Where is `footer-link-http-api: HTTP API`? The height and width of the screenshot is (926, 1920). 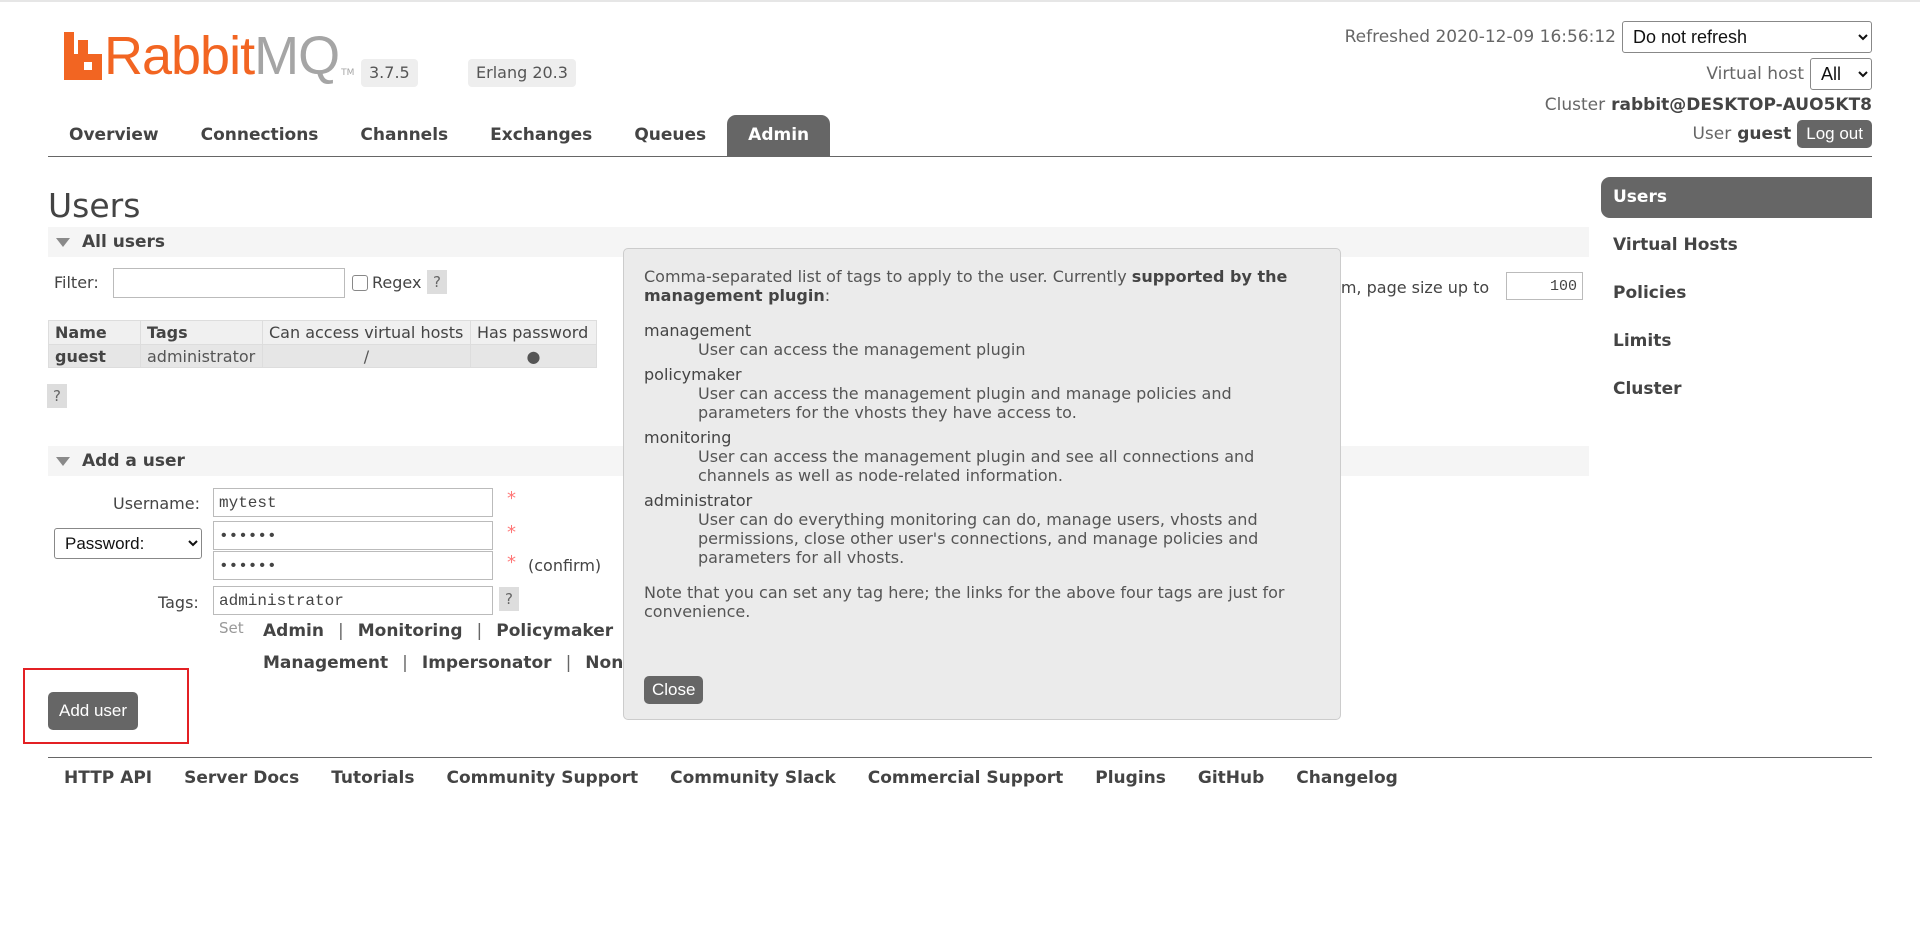
footer-link-http-api: HTTP API is located at coordinates (108, 778).